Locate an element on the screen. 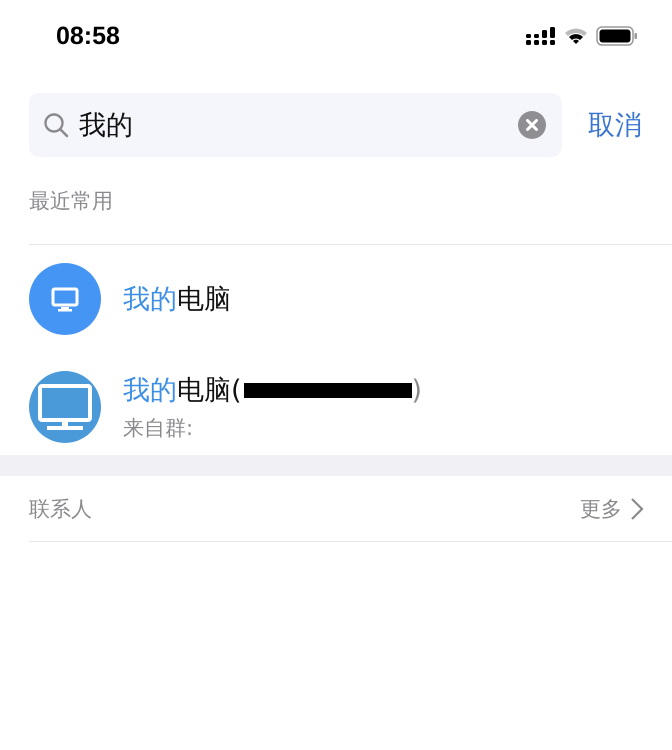 This screenshot has height=750, width=672. closing-parenthesis: ) is located at coordinates (417, 390).